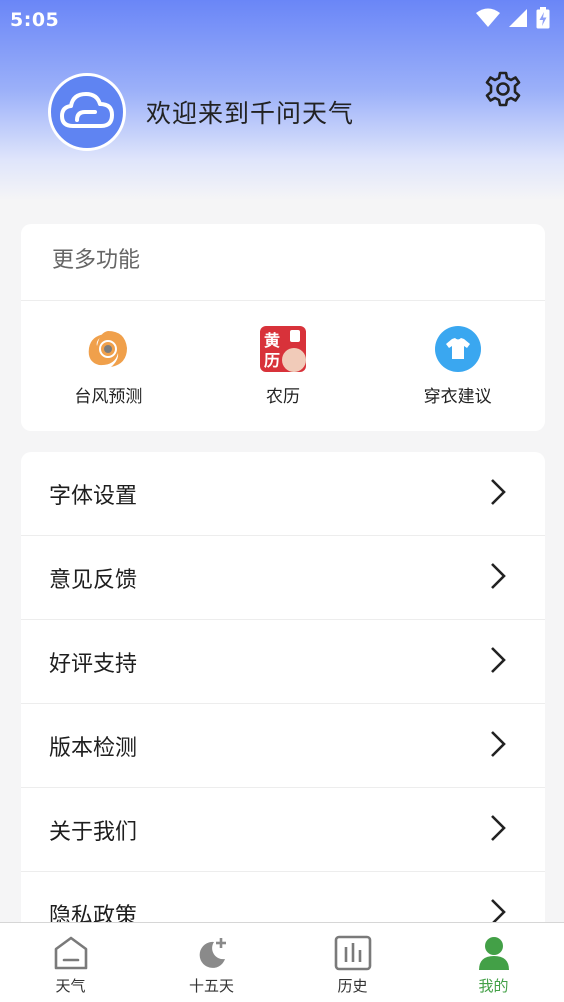  I want to click on bar-chart-icon, so click(353, 953).